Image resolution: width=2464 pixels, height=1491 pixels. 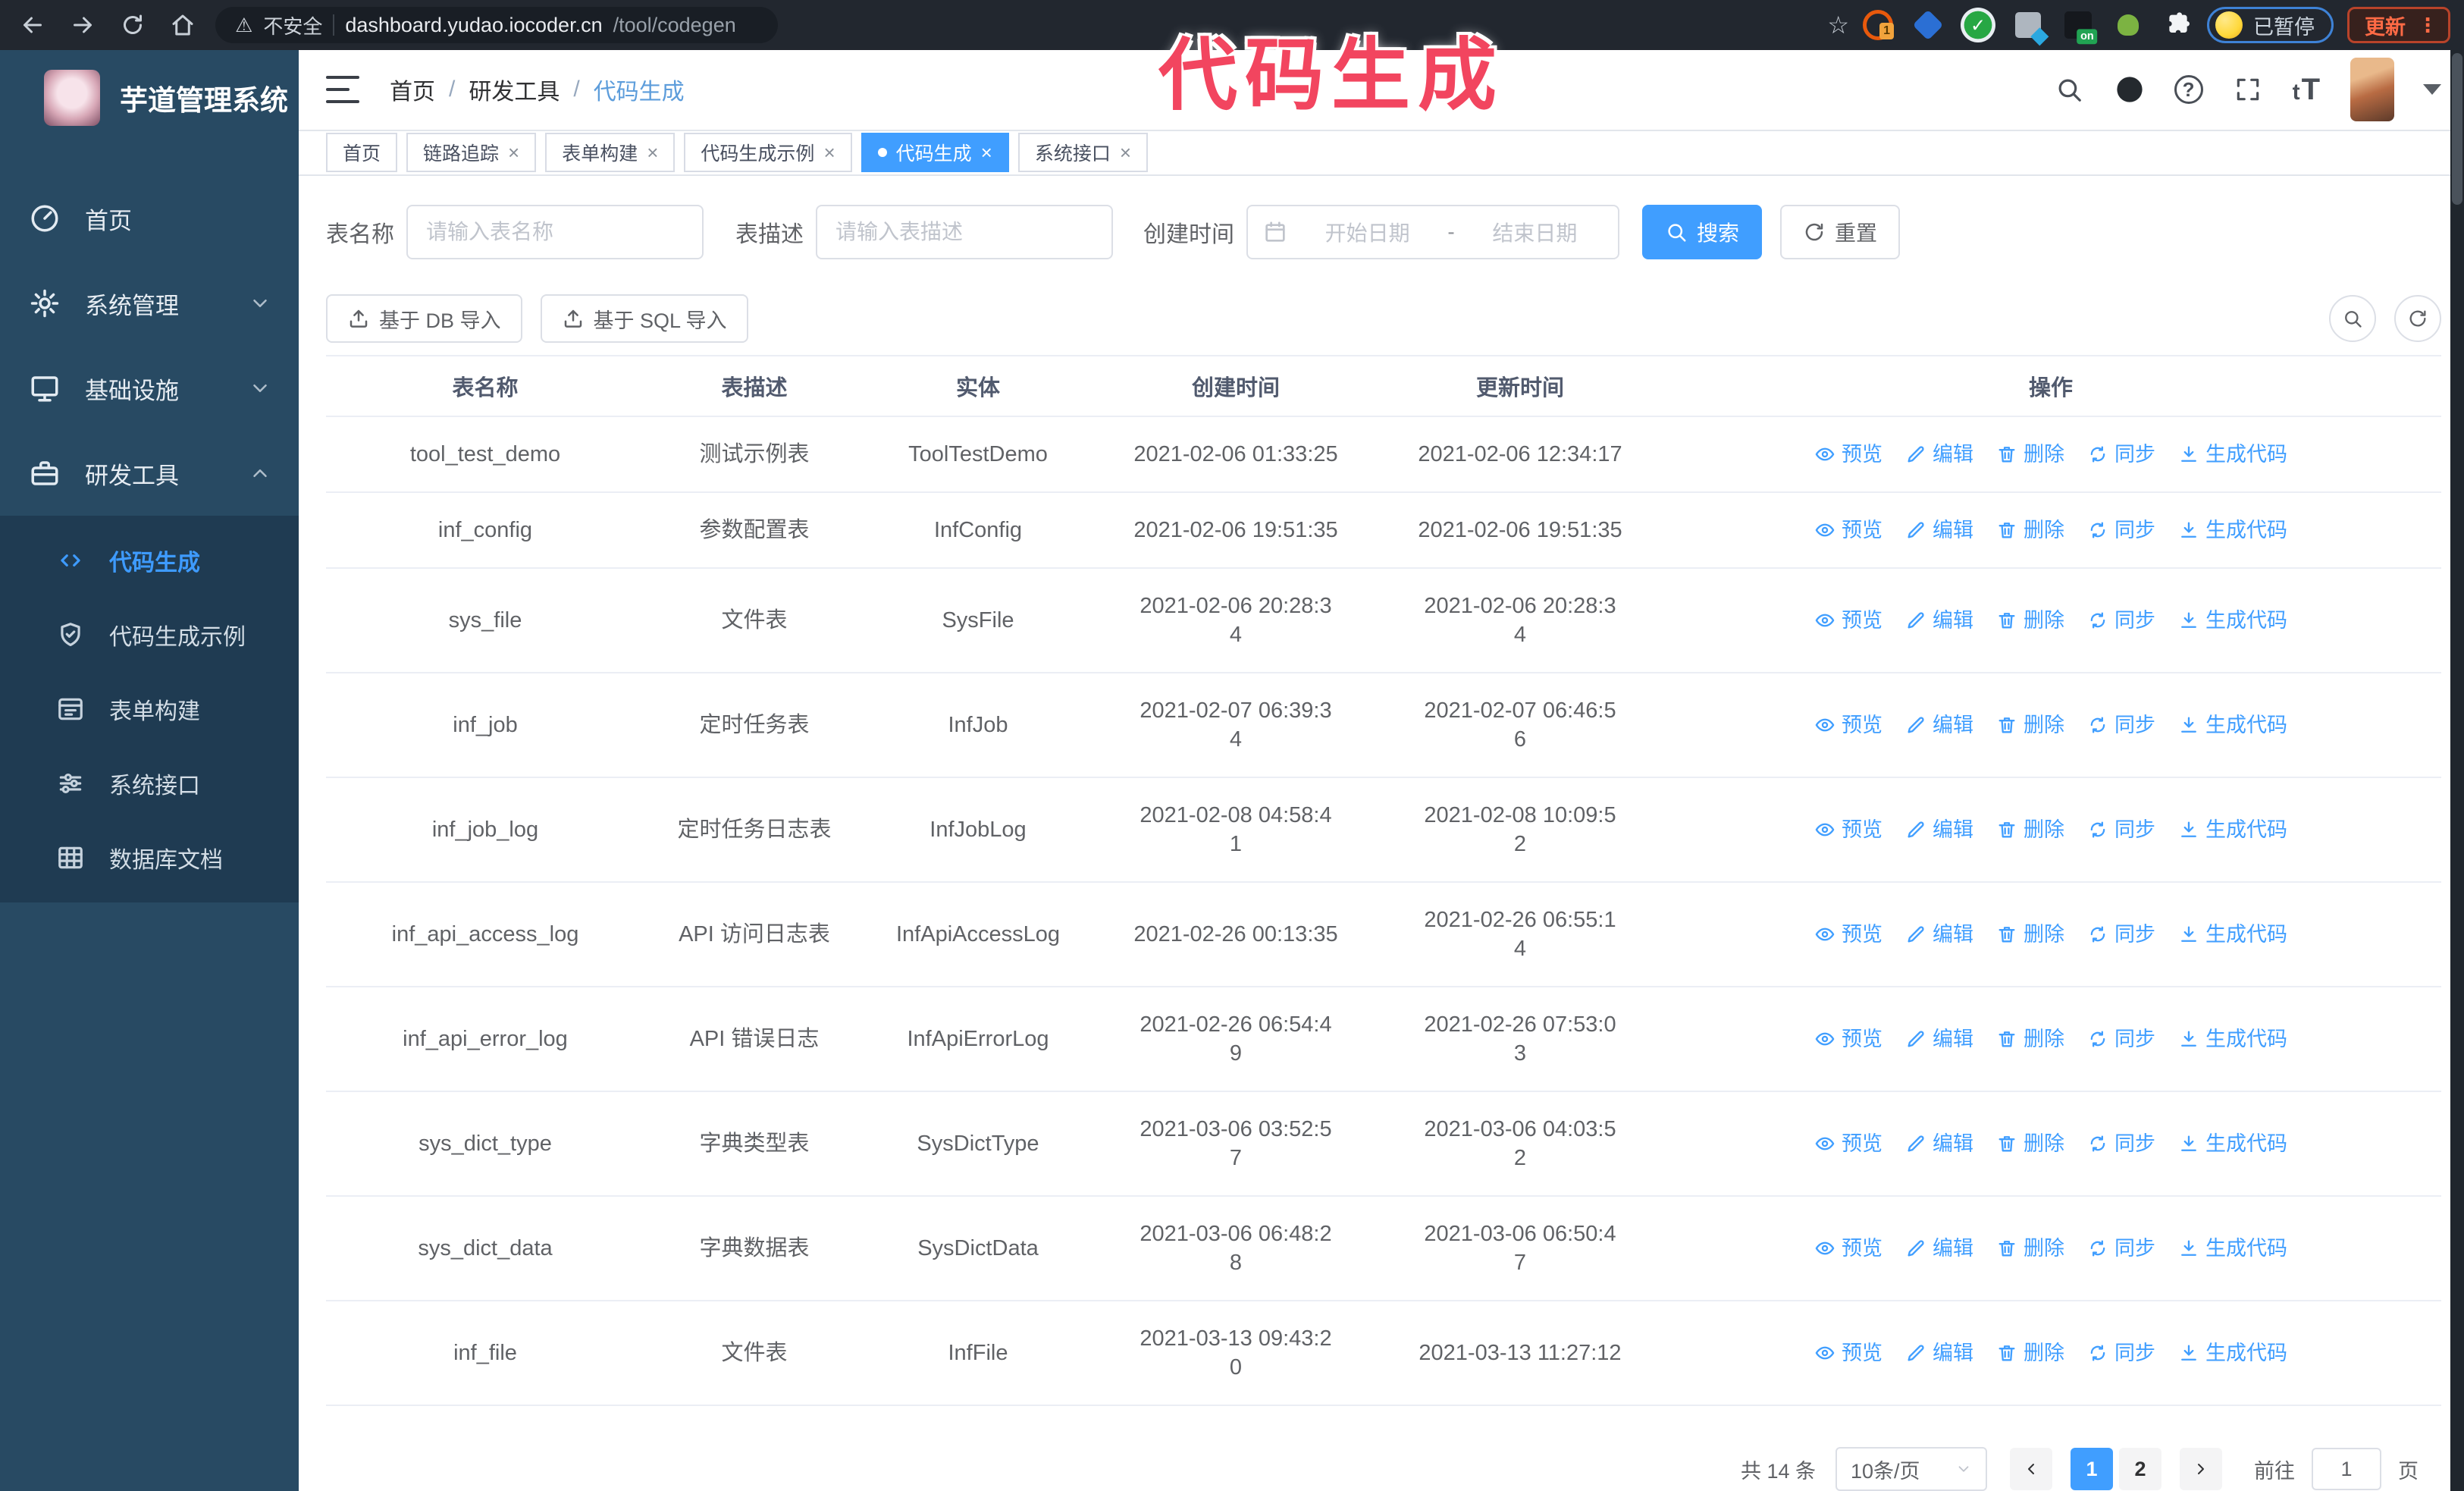 I want to click on sidebar-subitem-8: 数据库文档, so click(x=150, y=858).